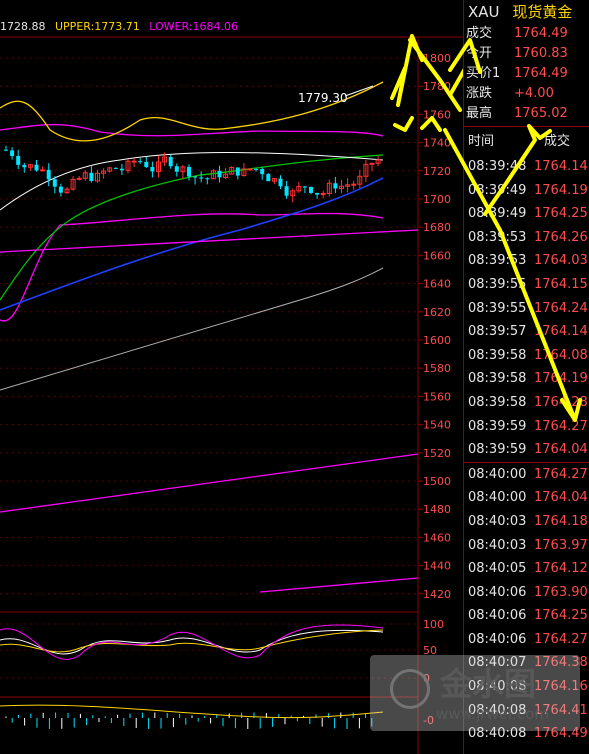 The height and width of the screenshot is (754, 589). What do you see at coordinates (488, 684) in the screenshot?
I see `watermark-brand: 金水图` at bounding box center [488, 684].